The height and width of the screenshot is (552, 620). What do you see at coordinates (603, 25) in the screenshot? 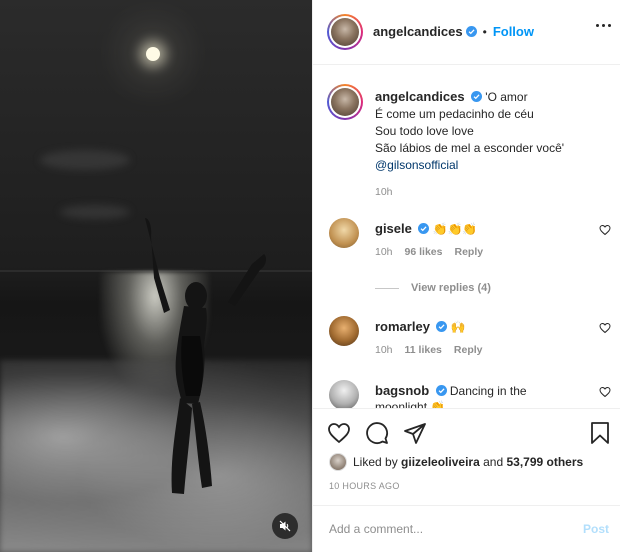
I see `more-options-icon` at bounding box center [603, 25].